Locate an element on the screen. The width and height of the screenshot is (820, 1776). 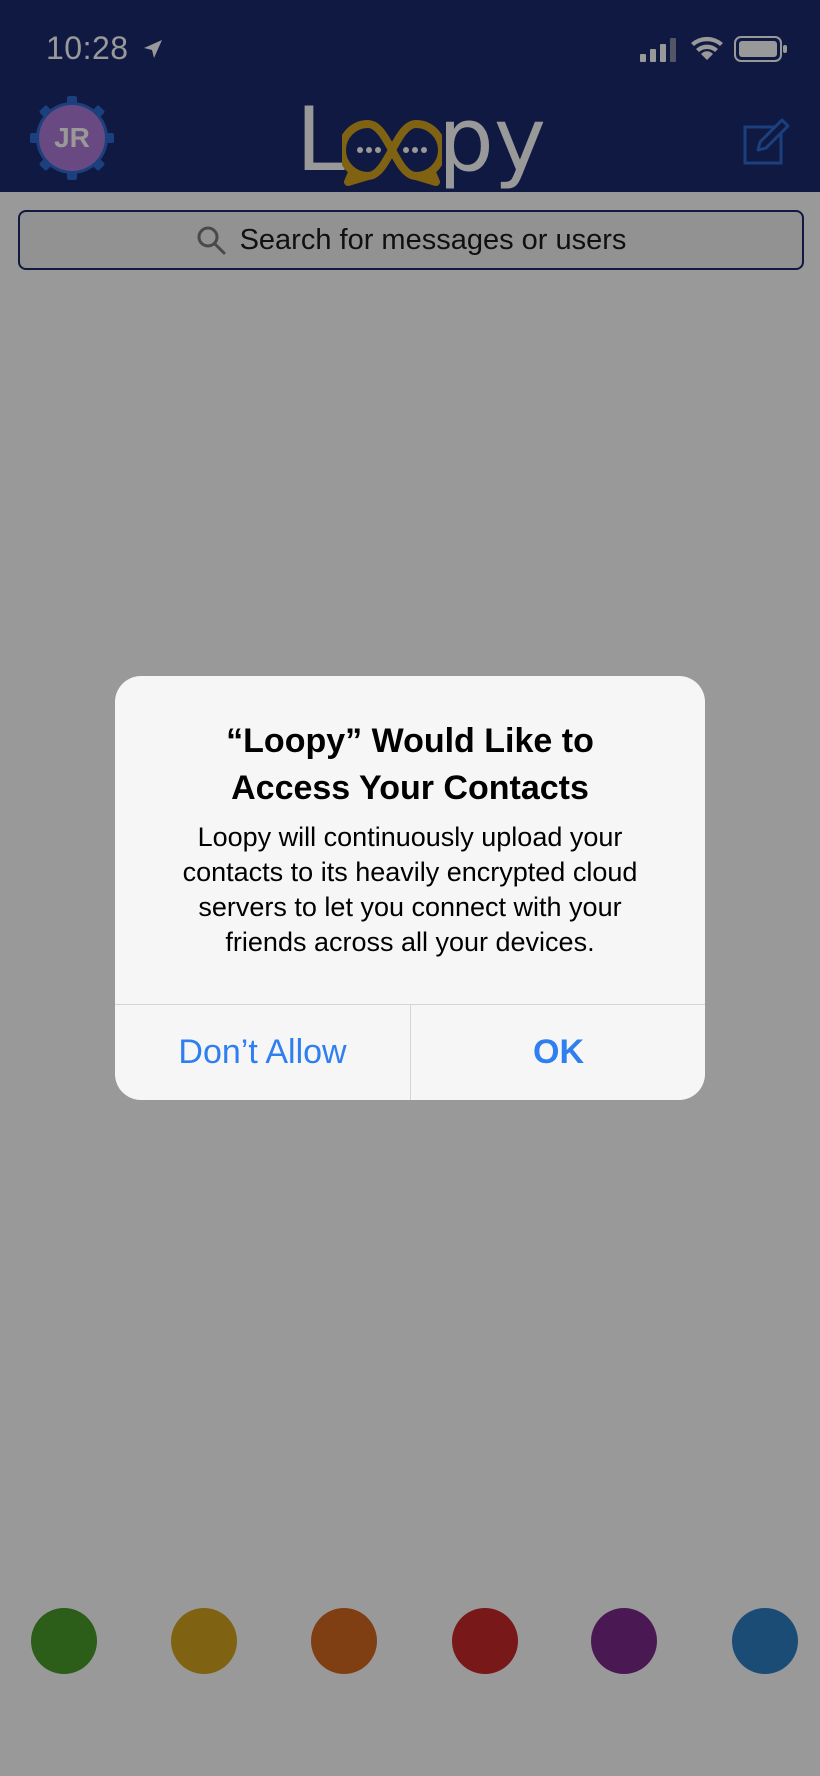
alert-message-line-4: friends across all your devices. is located at coordinates (410, 942).